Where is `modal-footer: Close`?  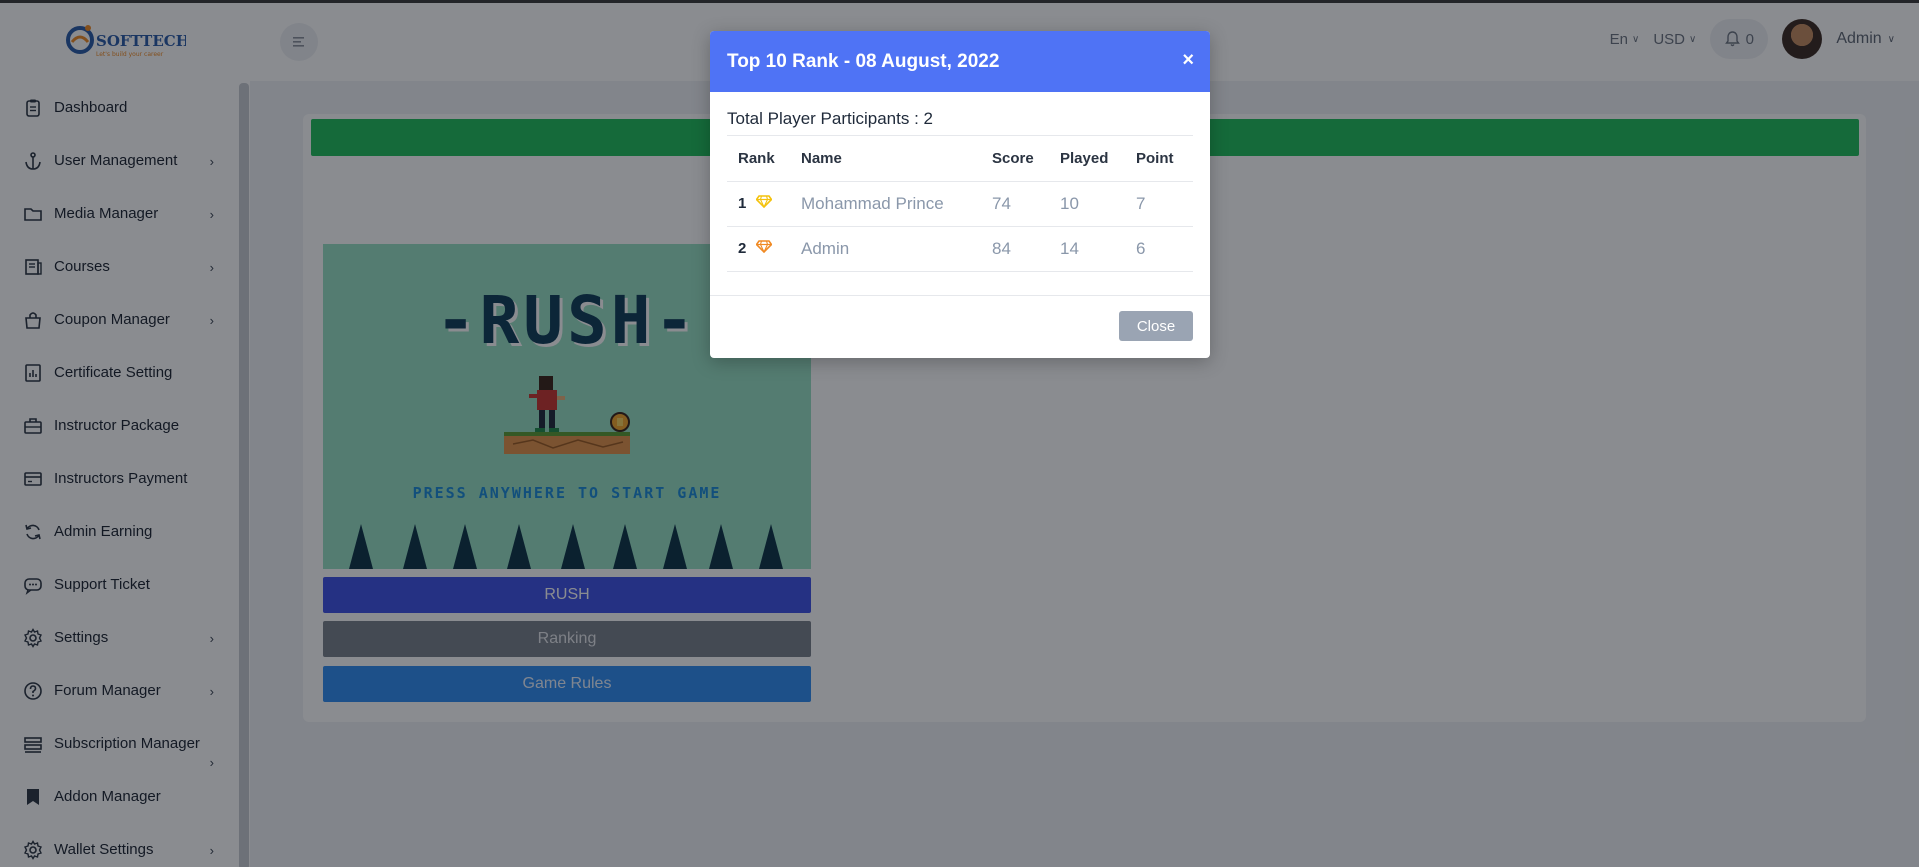 modal-footer: Close is located at coordinates (960, 326).